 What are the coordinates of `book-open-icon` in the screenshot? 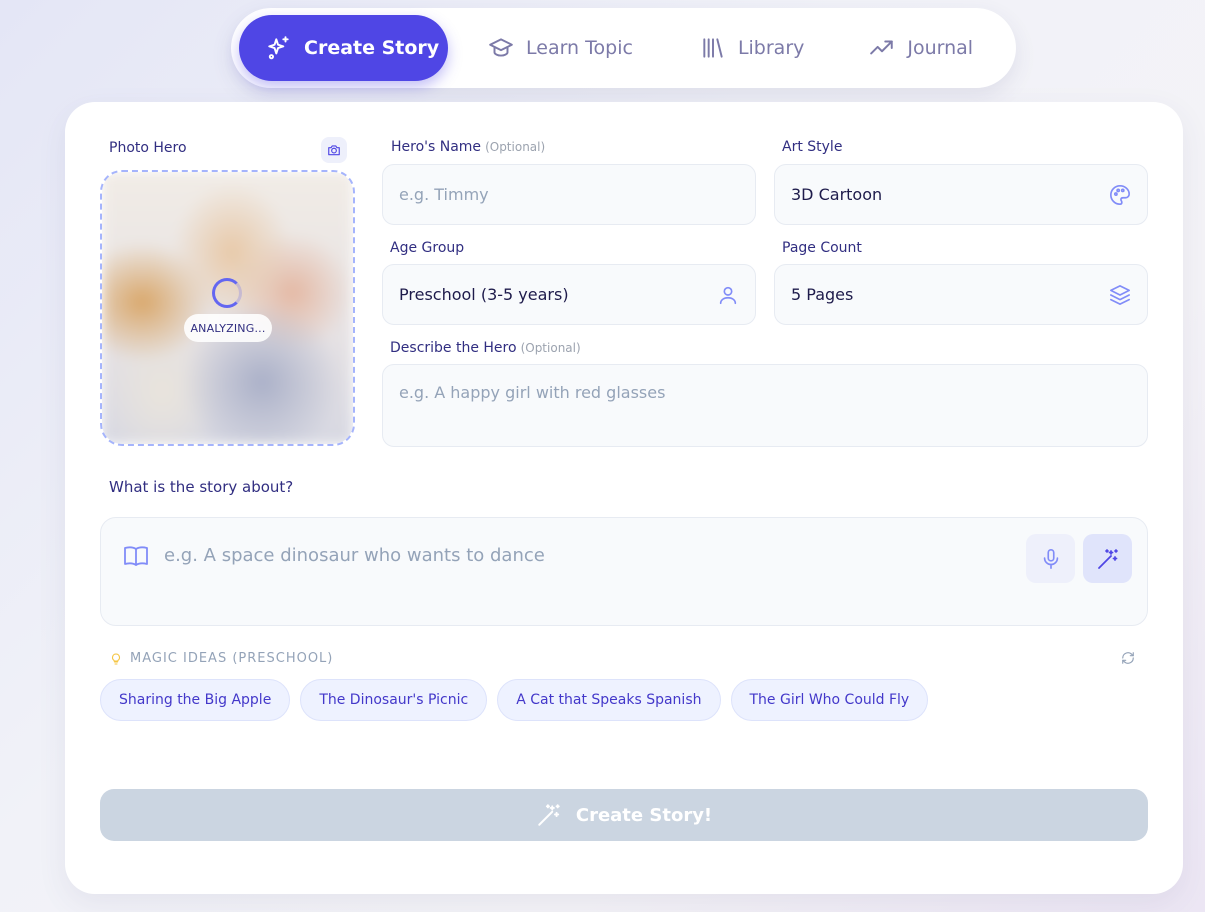 It's located at (136, 556).